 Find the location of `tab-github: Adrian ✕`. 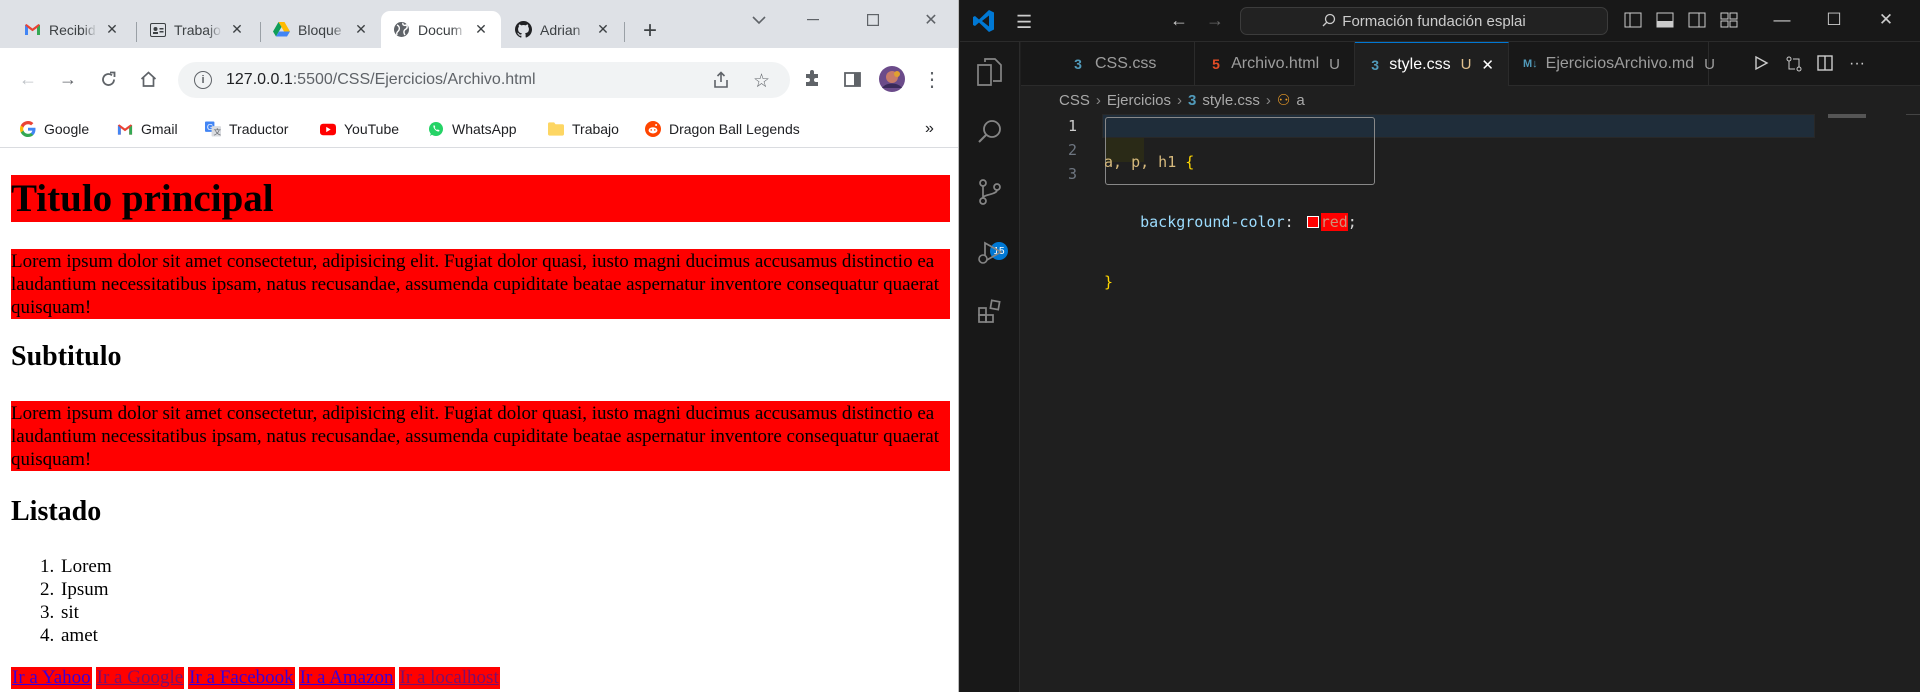

tab-github: Adrian ✕ is located at coordinates (563, 29).